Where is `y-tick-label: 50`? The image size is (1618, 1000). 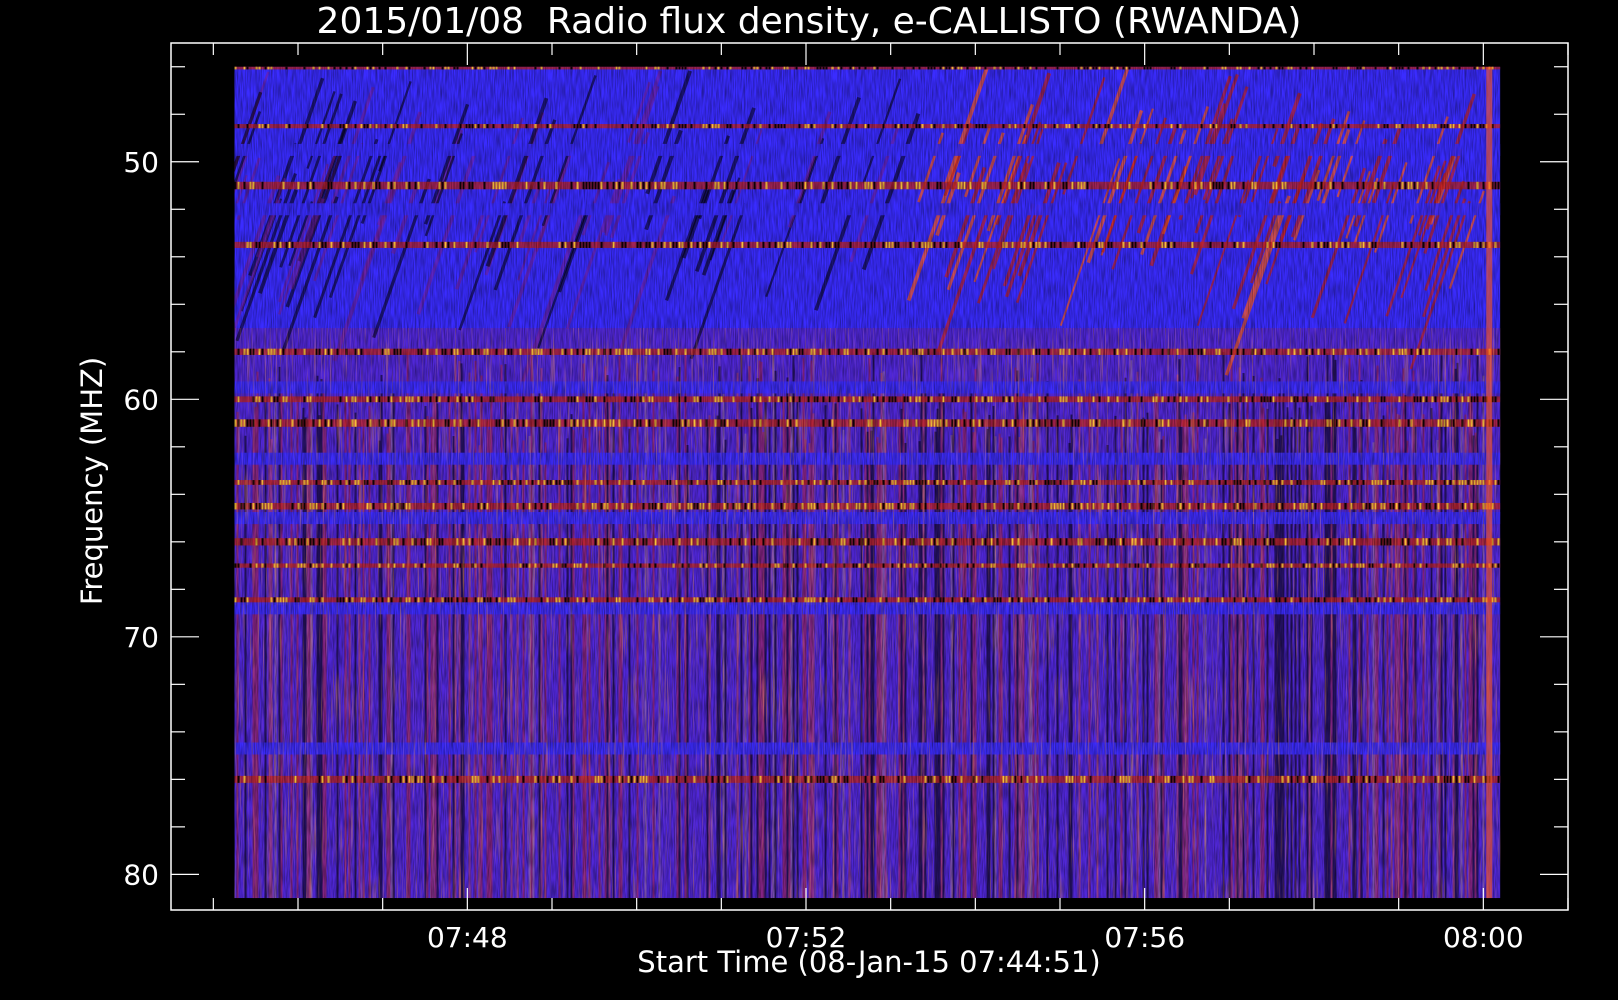
y-tick-label: 50 is located at coordinates (141, 162).